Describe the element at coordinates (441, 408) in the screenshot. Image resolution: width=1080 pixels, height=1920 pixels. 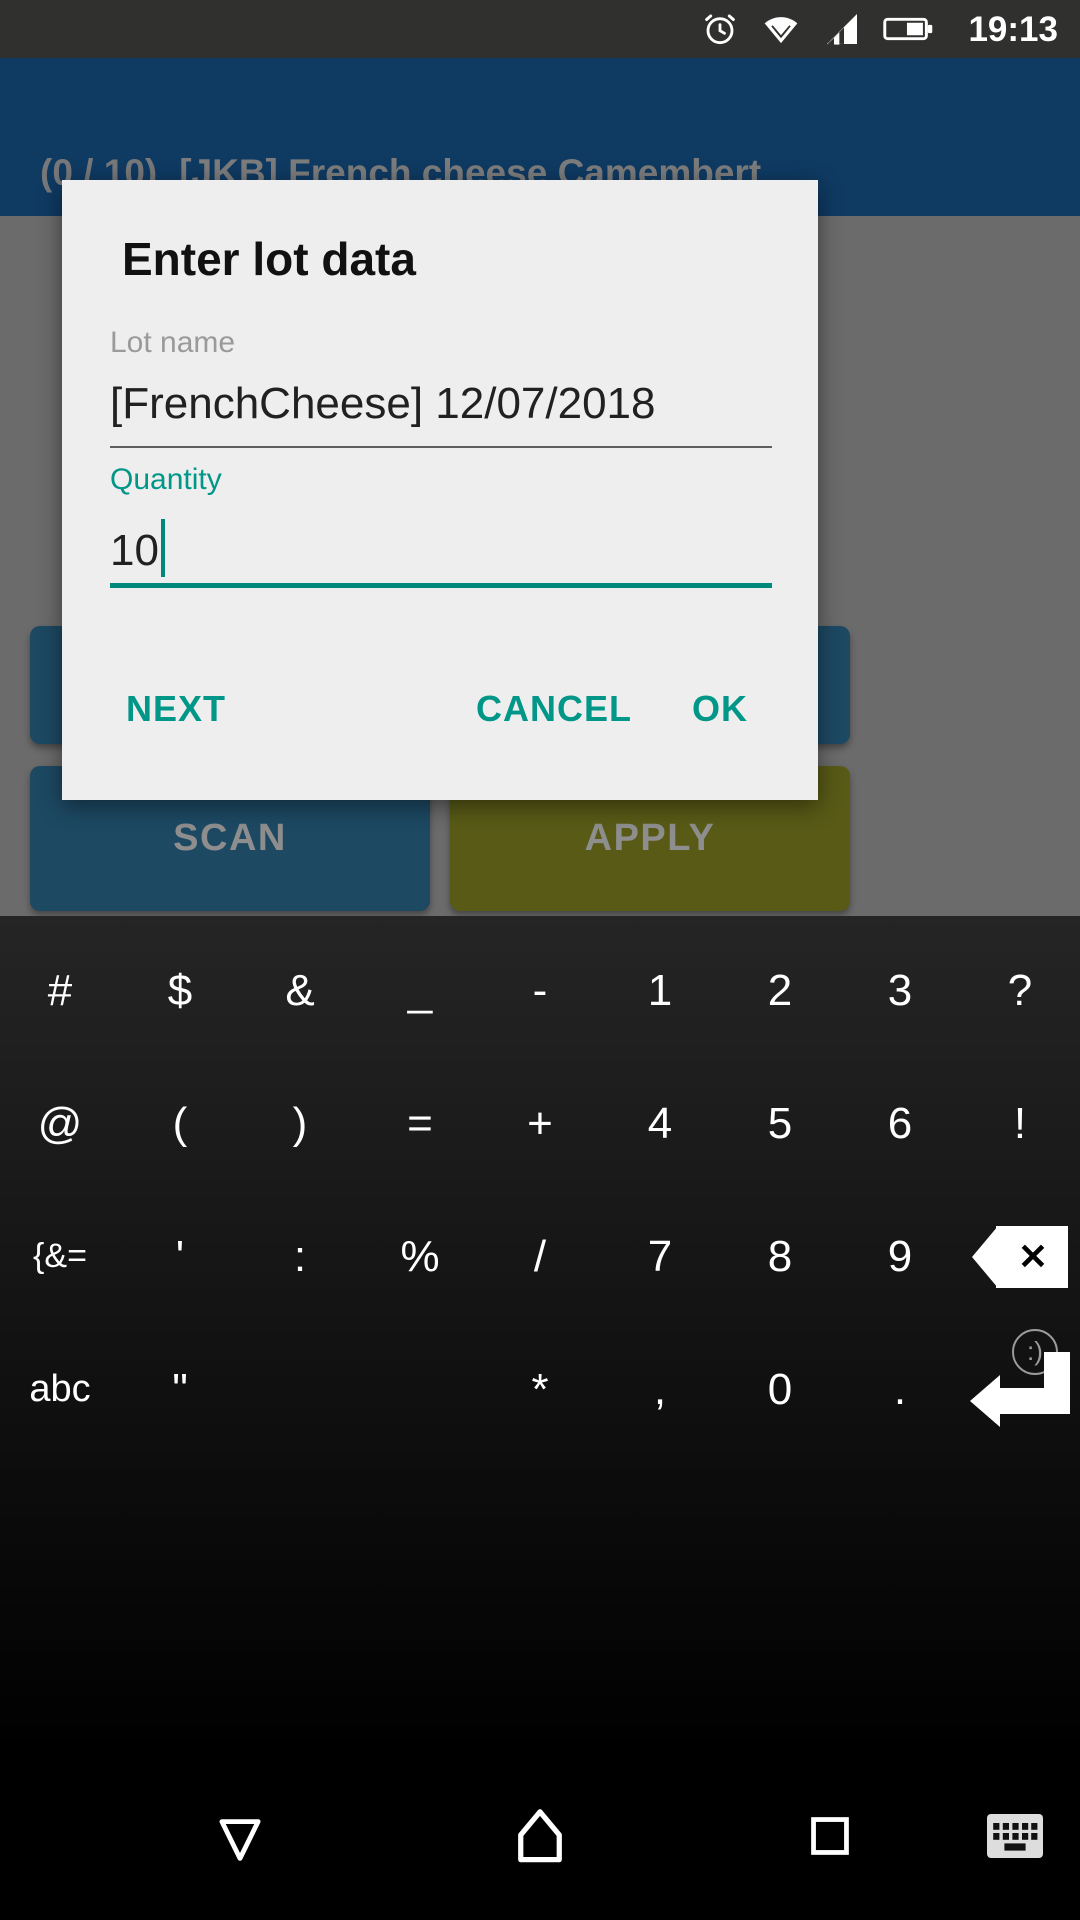
I see `lot-name-input: [FrenchCheese] 12/07/2018` at that location.